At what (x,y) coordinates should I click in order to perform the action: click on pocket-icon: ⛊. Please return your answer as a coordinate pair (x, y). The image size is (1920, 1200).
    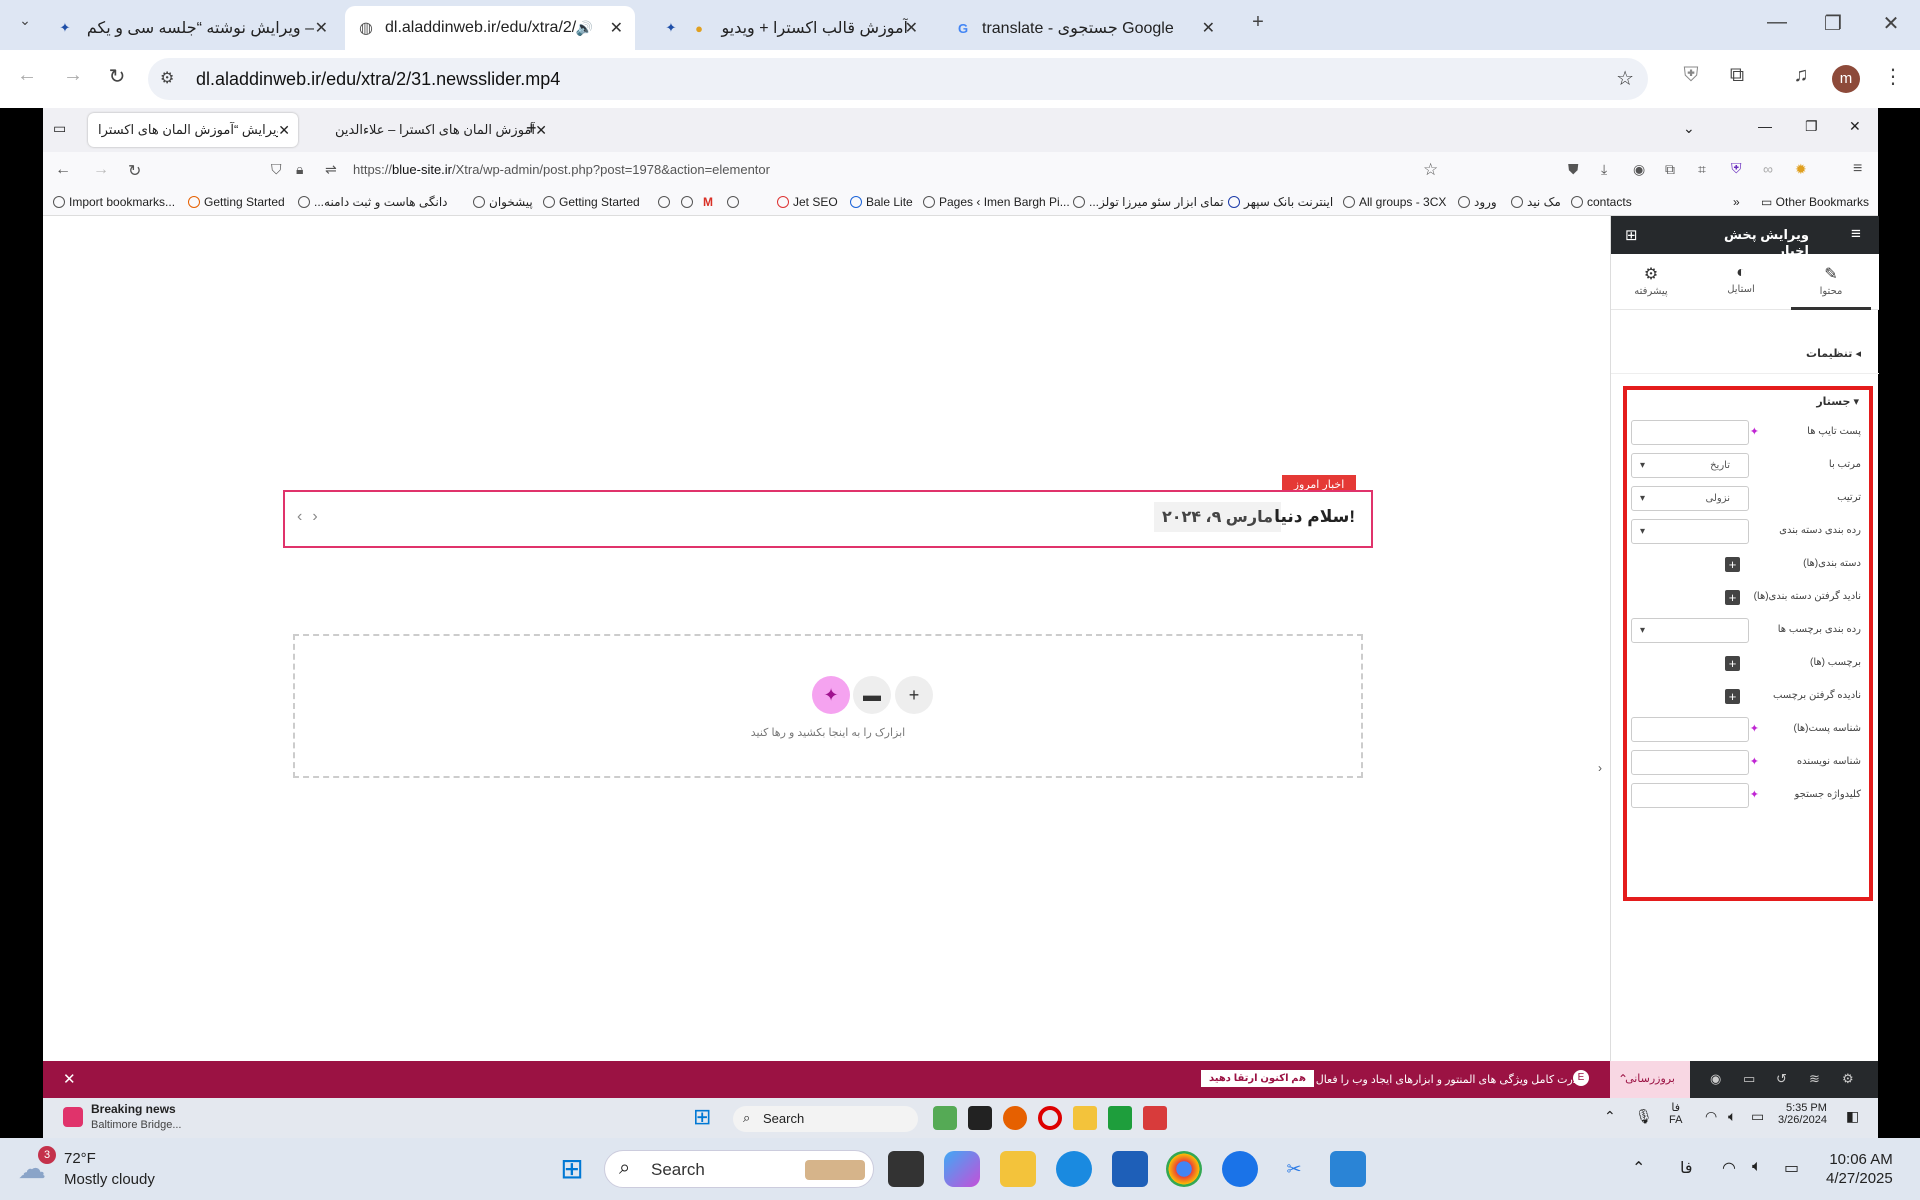
    Looking at the image, I should click on (1573, 169).